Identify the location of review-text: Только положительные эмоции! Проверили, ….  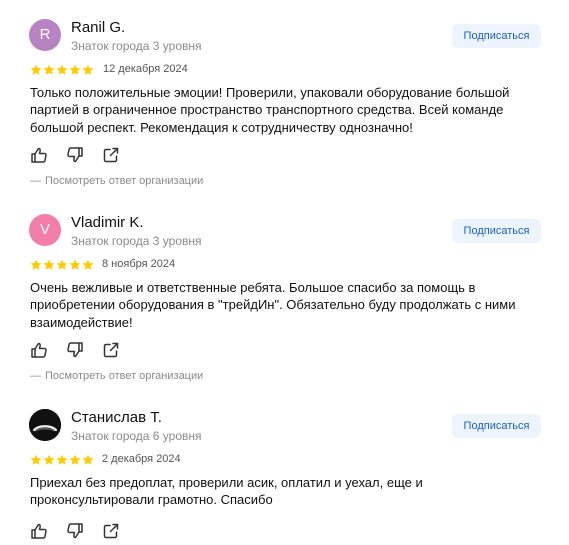
(270, 110).